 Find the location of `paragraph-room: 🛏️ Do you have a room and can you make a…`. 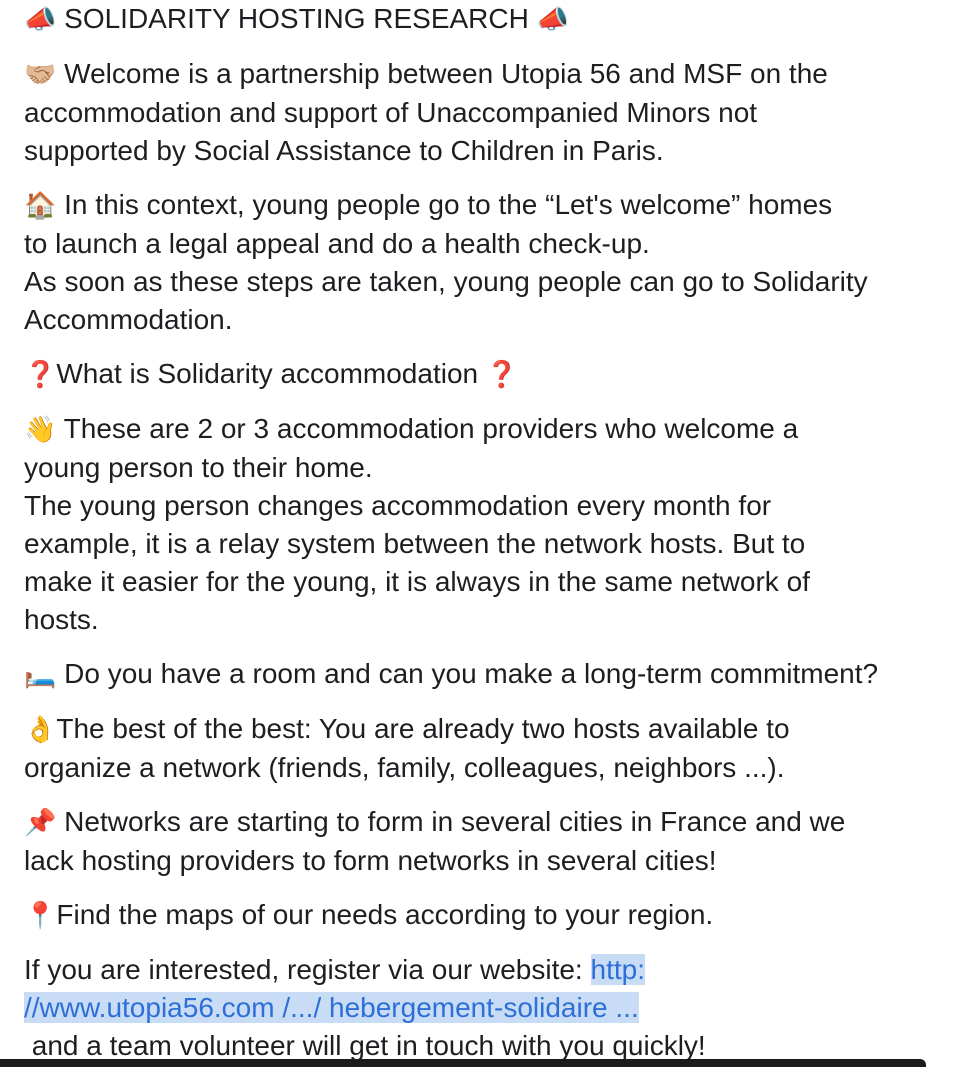

paragraph-room: 🛏️ Do you have a room and can you make a… is located at coordinates (496, 674).